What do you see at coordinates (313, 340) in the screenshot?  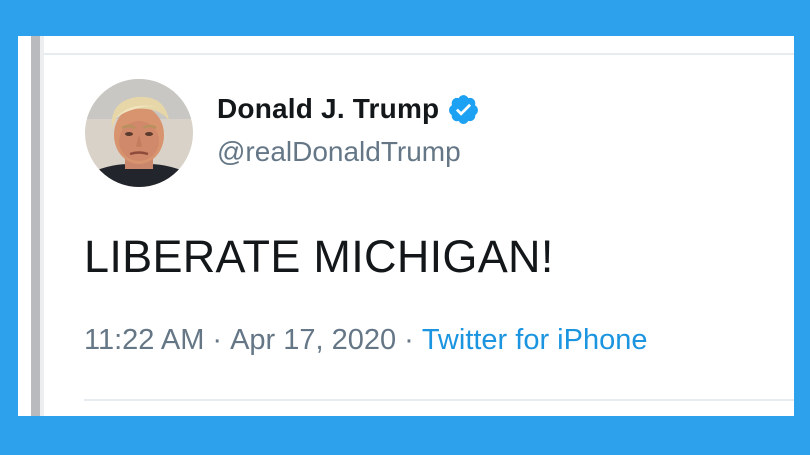 I see `tweet-date: Apr 17, 2020` at bounding box center [313, 340].